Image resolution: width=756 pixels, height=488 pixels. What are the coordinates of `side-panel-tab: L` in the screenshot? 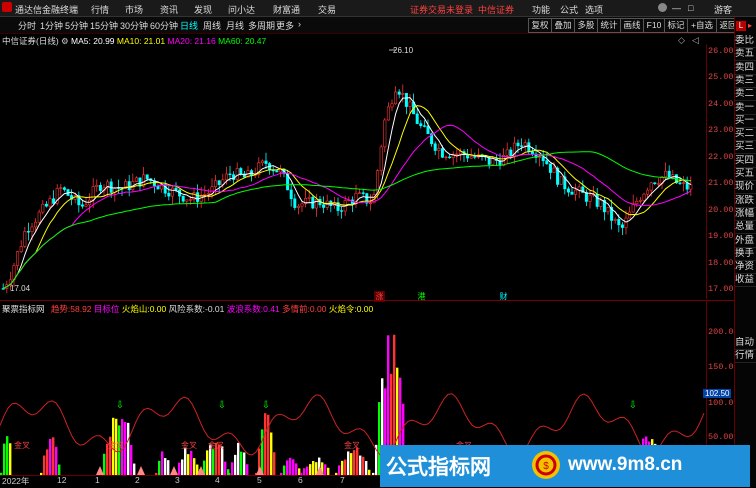 It's located at (741, 26).